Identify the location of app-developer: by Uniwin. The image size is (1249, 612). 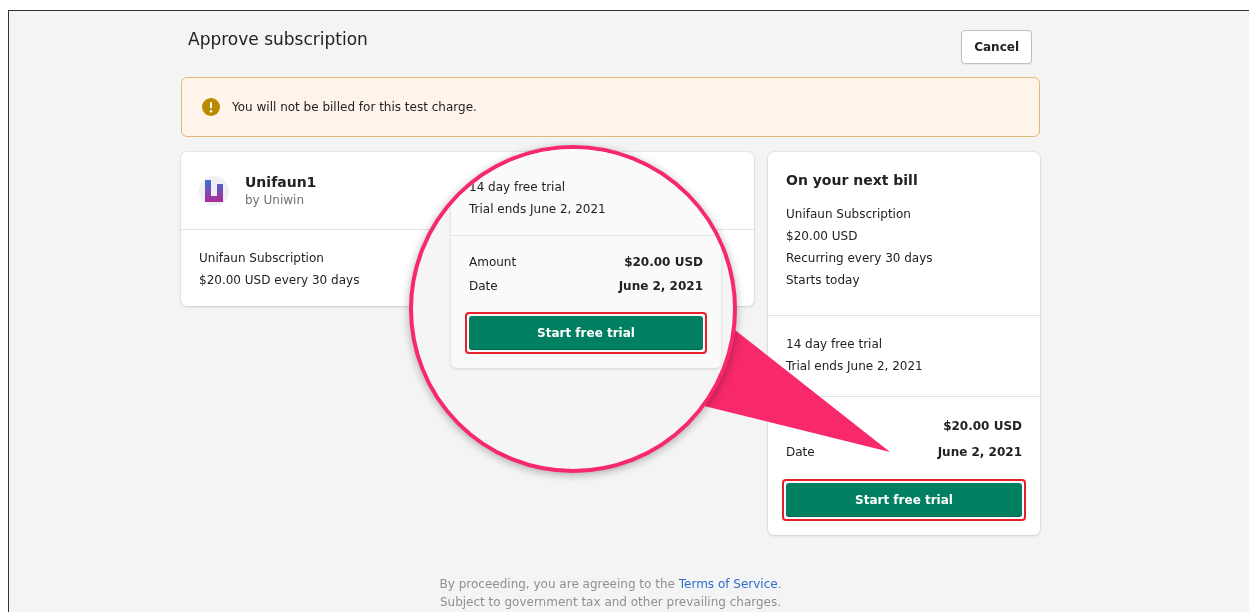
(275, 200).